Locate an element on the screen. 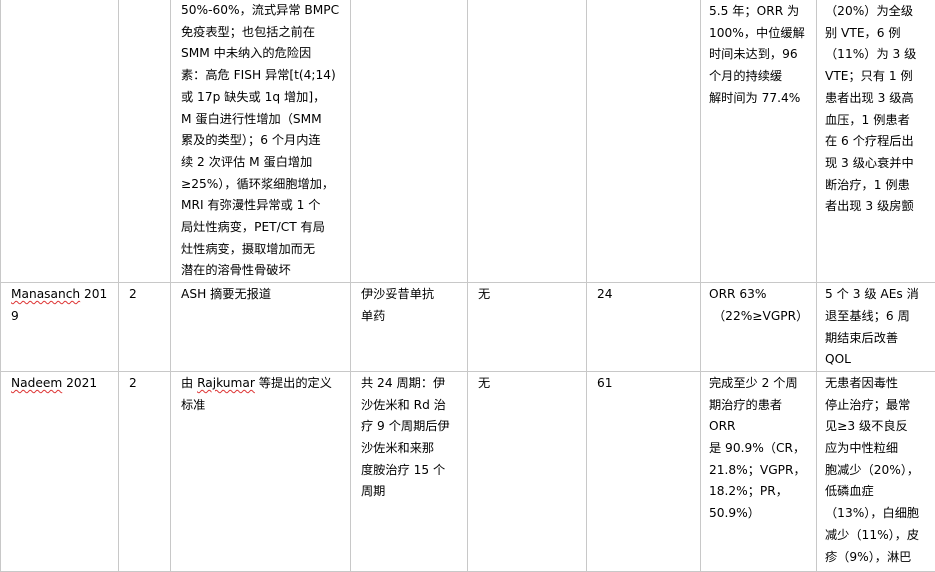 The height and width of the screenshot is (572, 935). study-name: Nadeem is located at coordinates (36, 383).